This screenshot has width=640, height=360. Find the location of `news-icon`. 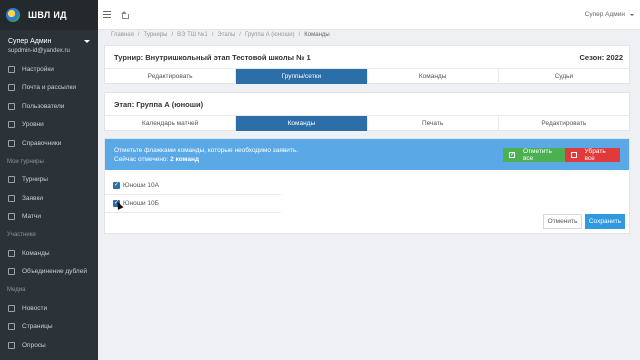

news-icon is located at coordinates (11, 308).